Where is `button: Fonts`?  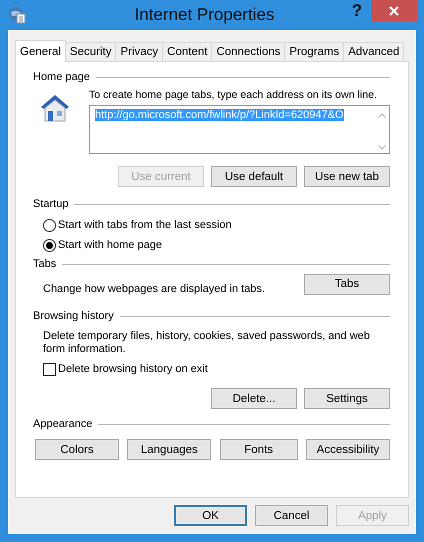 button: Fonts is located at coordinates (259, 449).